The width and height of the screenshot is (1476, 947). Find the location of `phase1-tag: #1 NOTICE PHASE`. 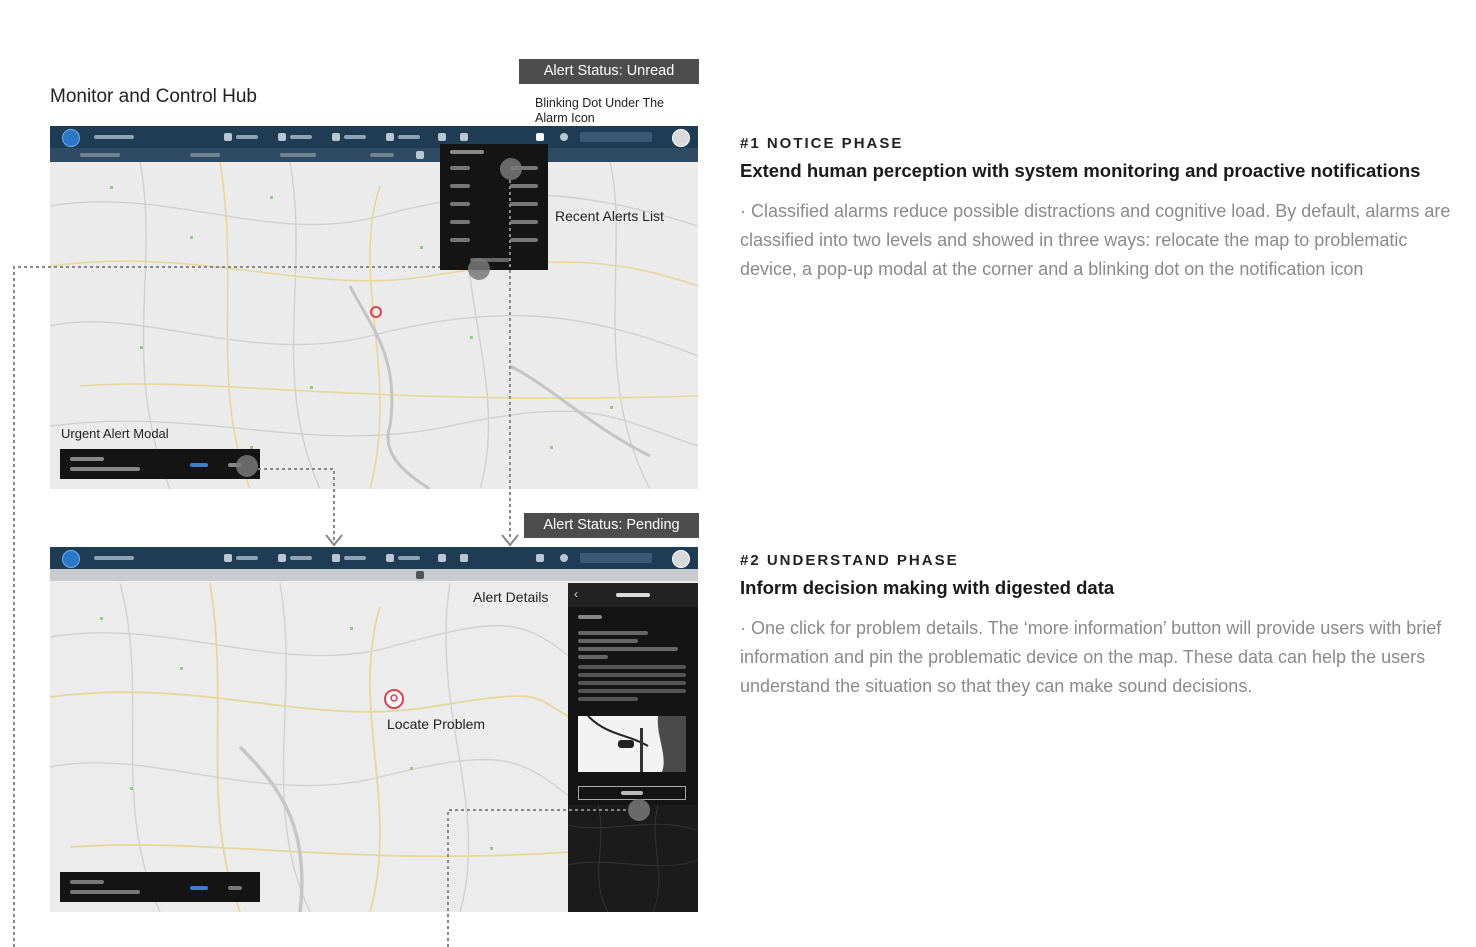

phase1-tag: #1 NOTICE PHASE is located at coordinates (822, 143).